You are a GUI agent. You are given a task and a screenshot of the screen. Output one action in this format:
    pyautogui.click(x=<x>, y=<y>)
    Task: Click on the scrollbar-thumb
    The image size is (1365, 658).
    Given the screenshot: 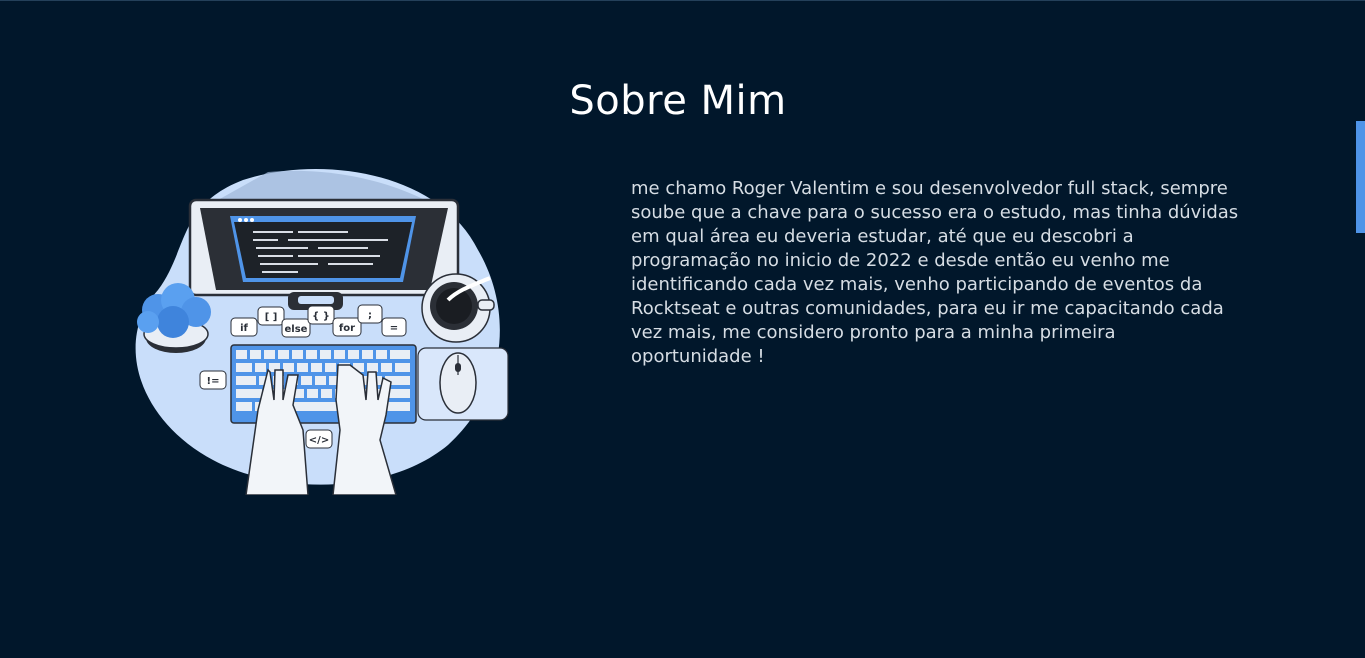 What is the action you would take?
    pyautogui.click(x=1360, y=177)
    